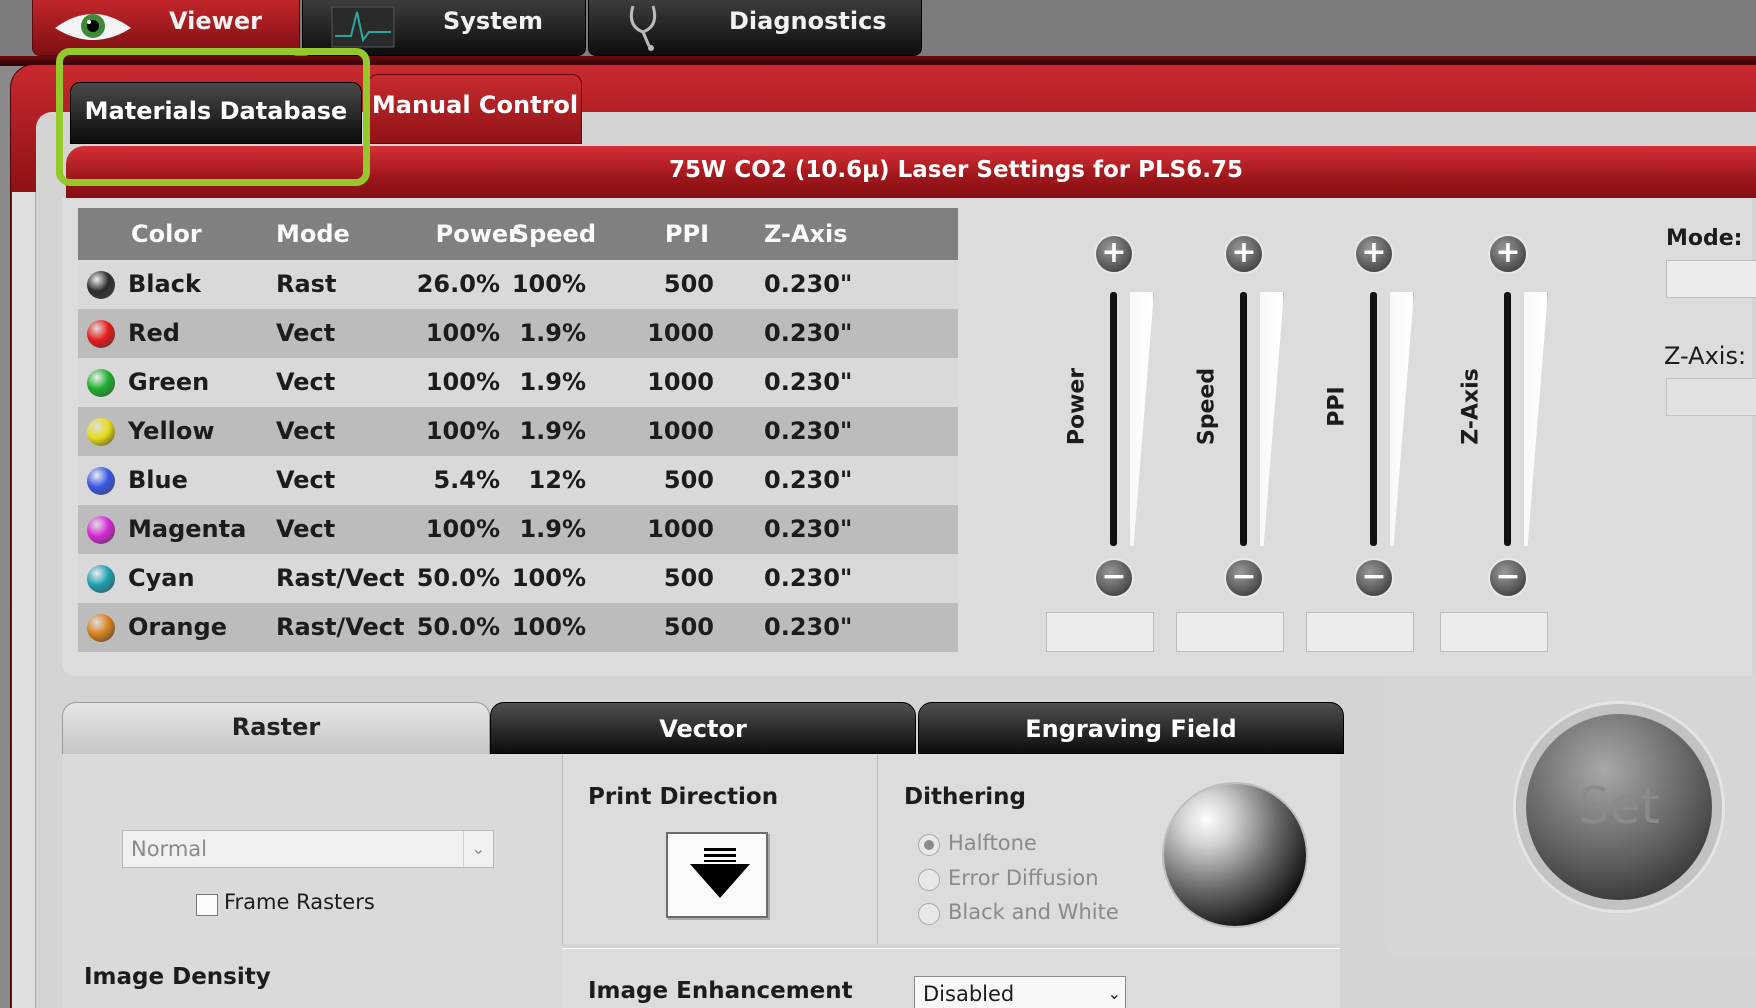 The image size is (1756, 1008). Describe the element at coordinates (1077, 406) in the screenshot. I see `slider-label: Power` at that location.